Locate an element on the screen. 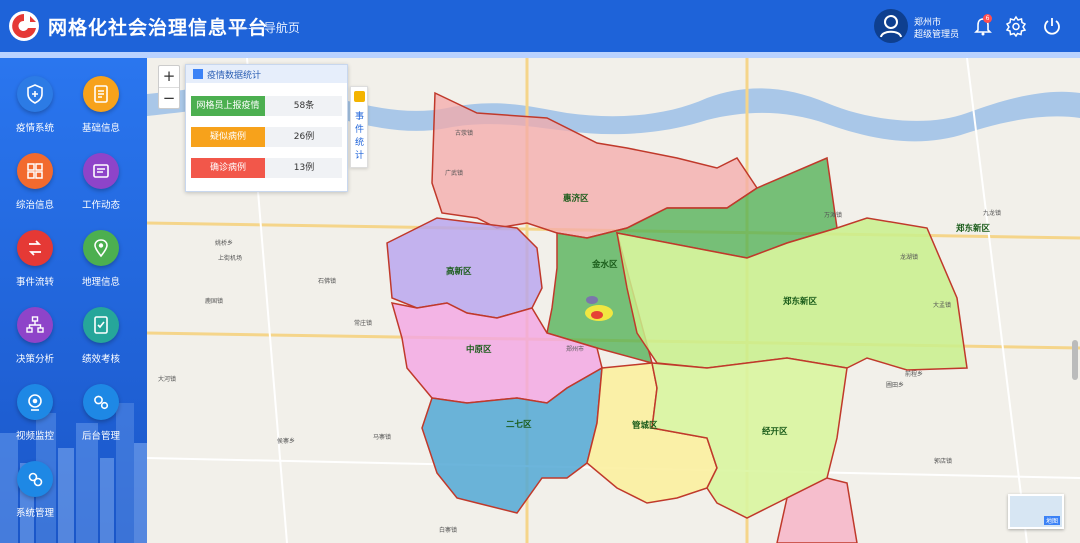 This screenshot has height=543, width=1080. epidemic-stats-panel: 疫情数据统计 网格员上报疫情 58条 疑似病例 26例 确诊病例 13例 is located at coordinates (266, 128).